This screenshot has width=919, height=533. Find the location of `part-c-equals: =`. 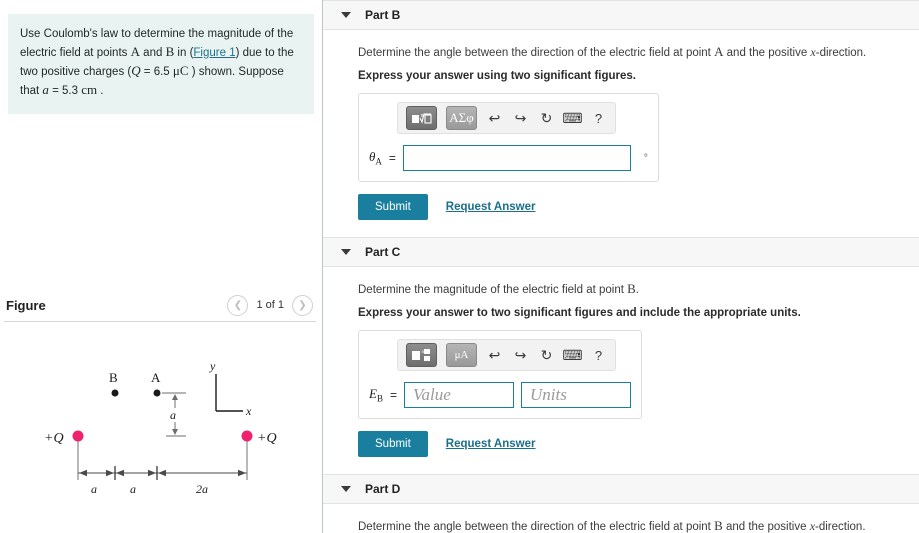

part-c-equals: = is located at coordinates (393, 395).